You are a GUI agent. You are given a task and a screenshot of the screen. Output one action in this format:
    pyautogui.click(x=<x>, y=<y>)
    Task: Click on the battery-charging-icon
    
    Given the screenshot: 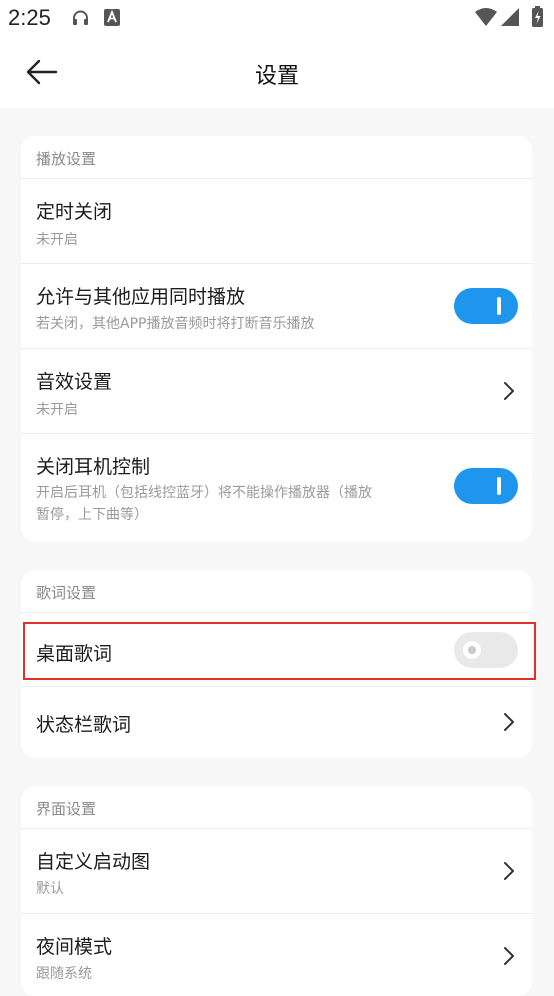 What is the action you would take?
    pyautogui.click(x=537, y=16)
    